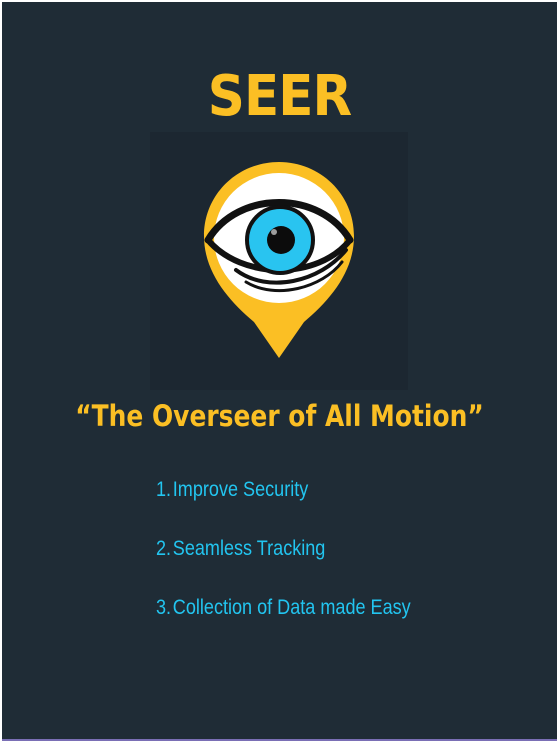  What do you see at coordinates (164, 548) in the screenshot?
I see `list-number: 2.` at bounding box center [164, 548].